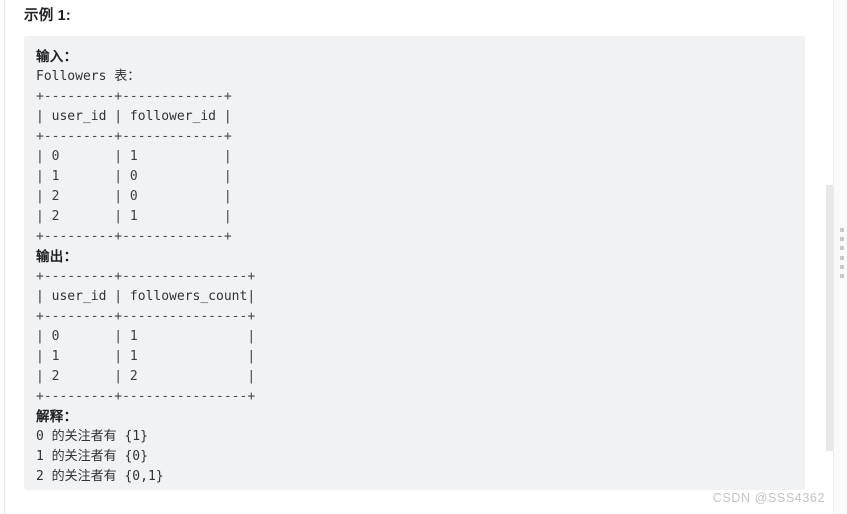 The height and width of the screenshot is (514, 847). I want to click on explanation-line: 1 的关注者有 {0}, so click(92, 456).